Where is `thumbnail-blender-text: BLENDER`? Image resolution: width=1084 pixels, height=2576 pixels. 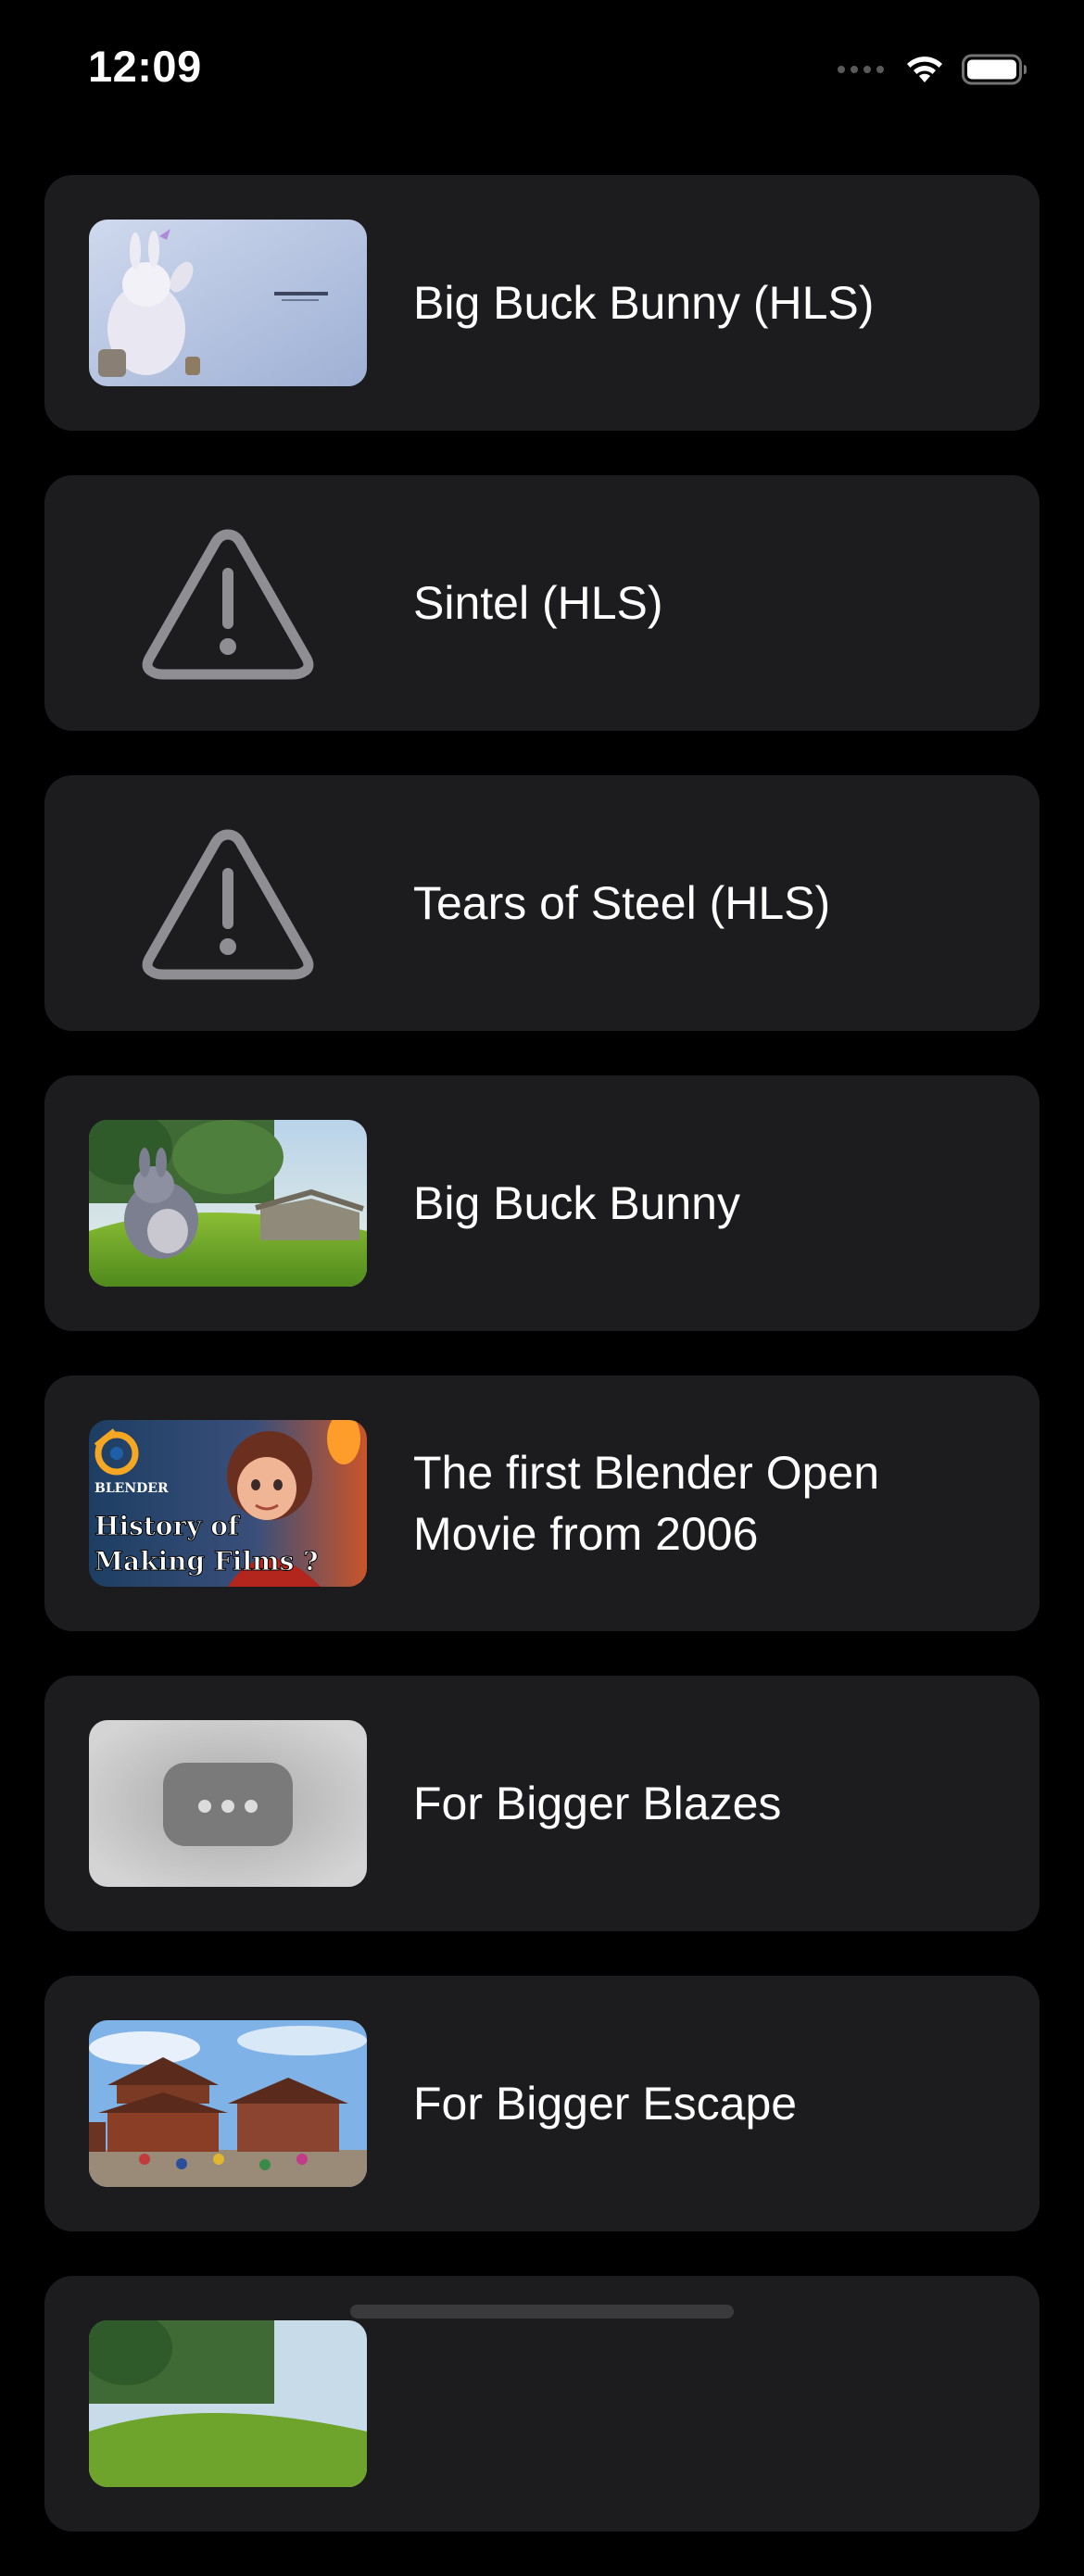
thumbnail-blender-text: BLENDER is located at coordinates (132, 1488).